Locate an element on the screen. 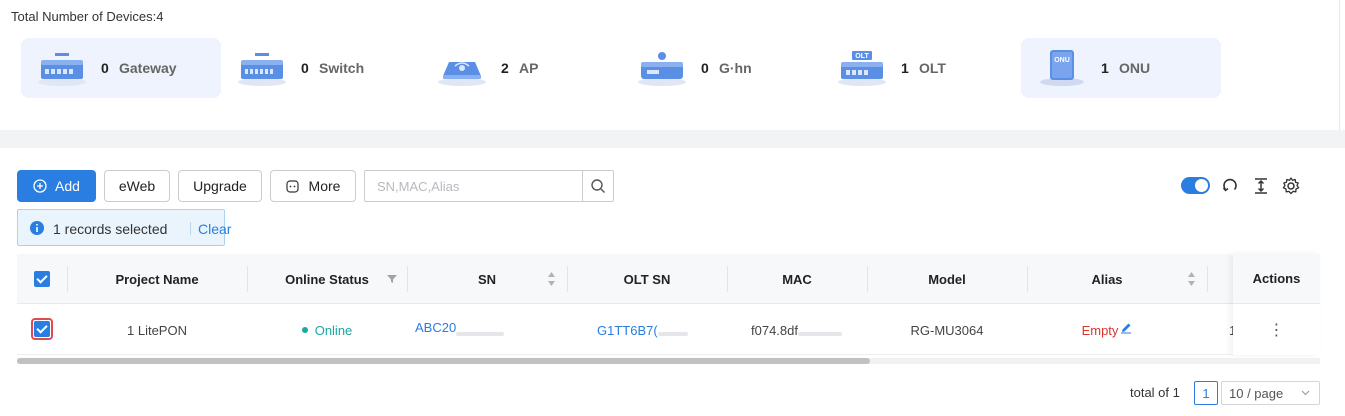 Image resolution: width=1345 pixels, height=416 pixels. search-icon is located at coordinates (598, 186).